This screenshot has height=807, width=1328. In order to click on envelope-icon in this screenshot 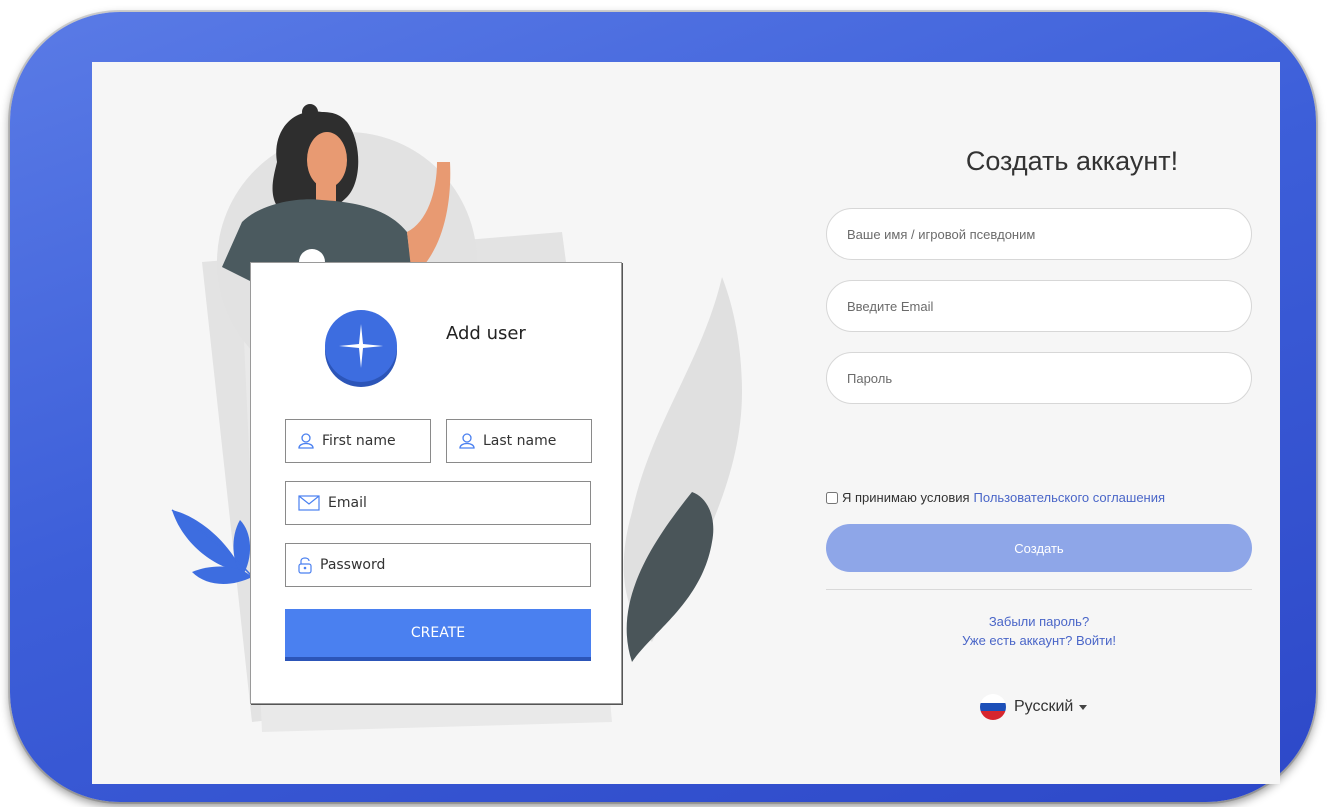, I will do `click(309, 503)`.